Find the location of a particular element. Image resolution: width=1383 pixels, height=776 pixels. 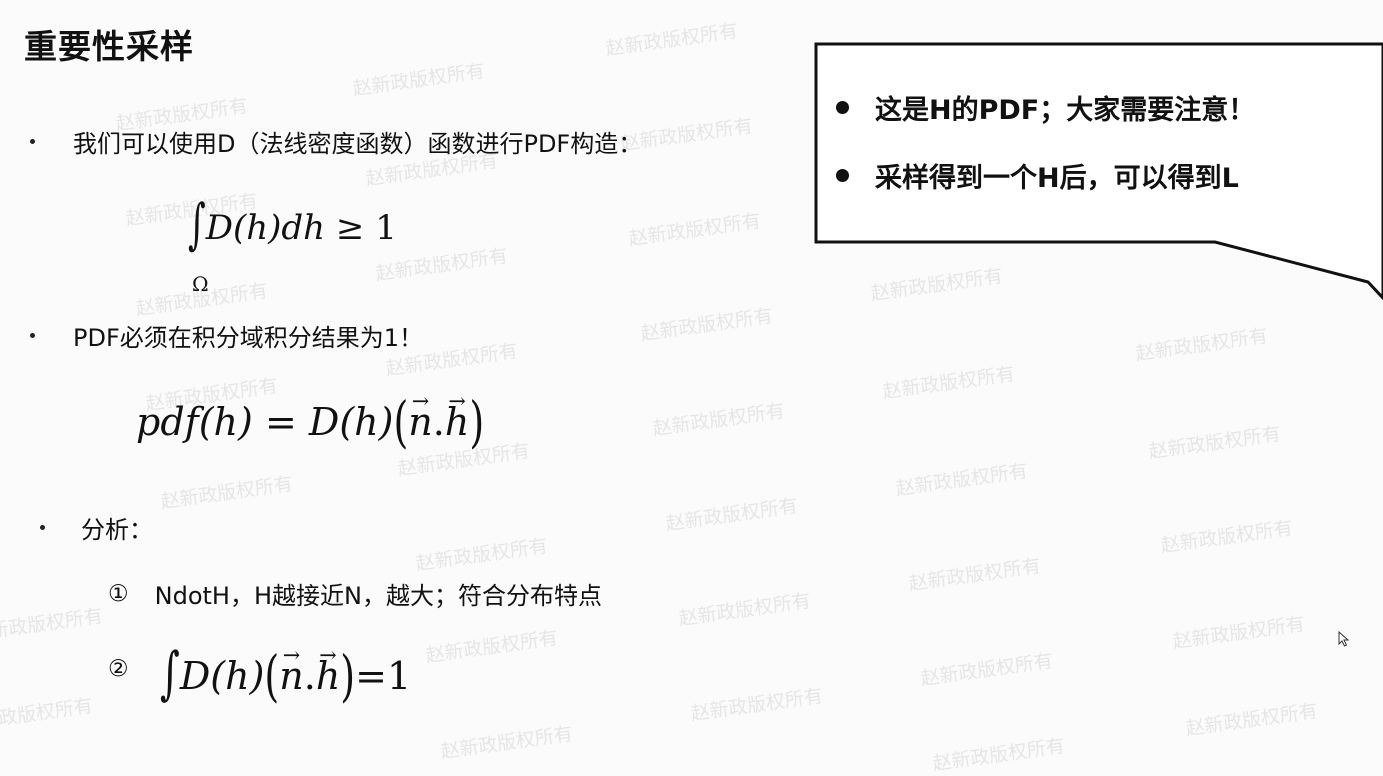

slide-title: 重要性采样 is located at coordinates (109, 46).